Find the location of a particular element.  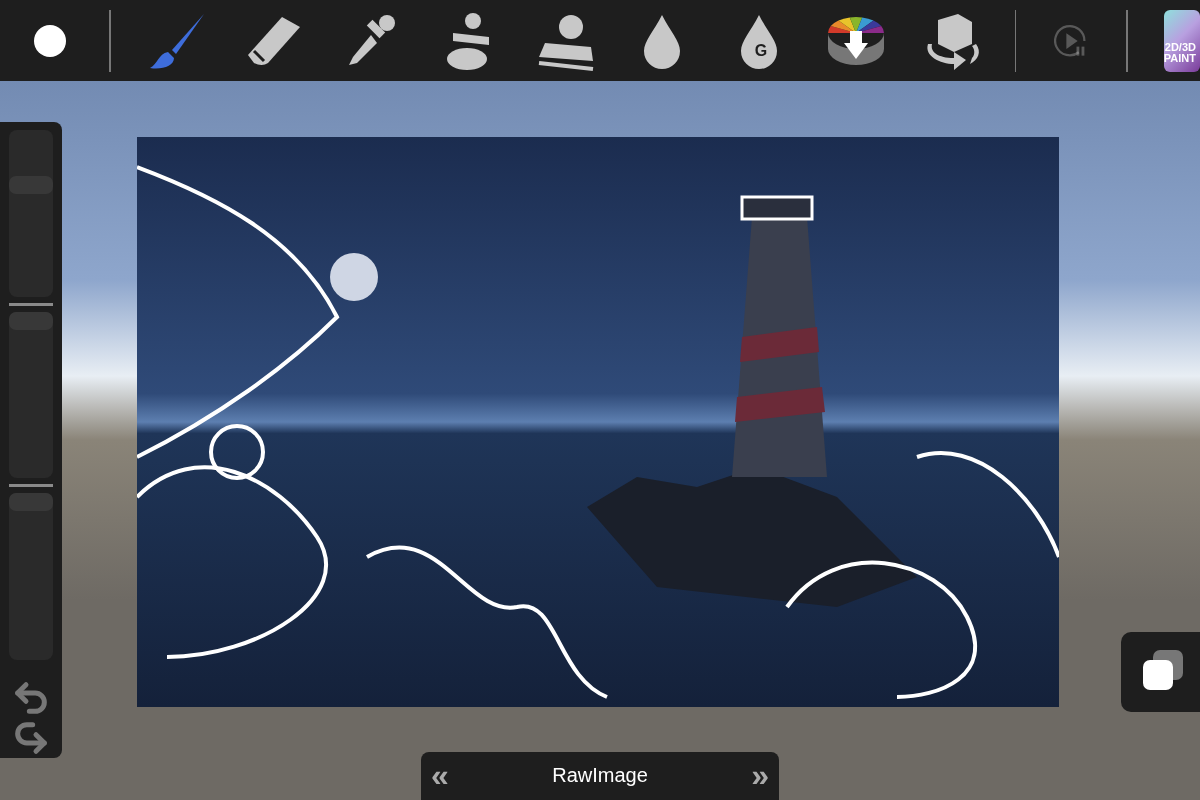

logo-text: PAINT is located at coordinates (1179, 58).